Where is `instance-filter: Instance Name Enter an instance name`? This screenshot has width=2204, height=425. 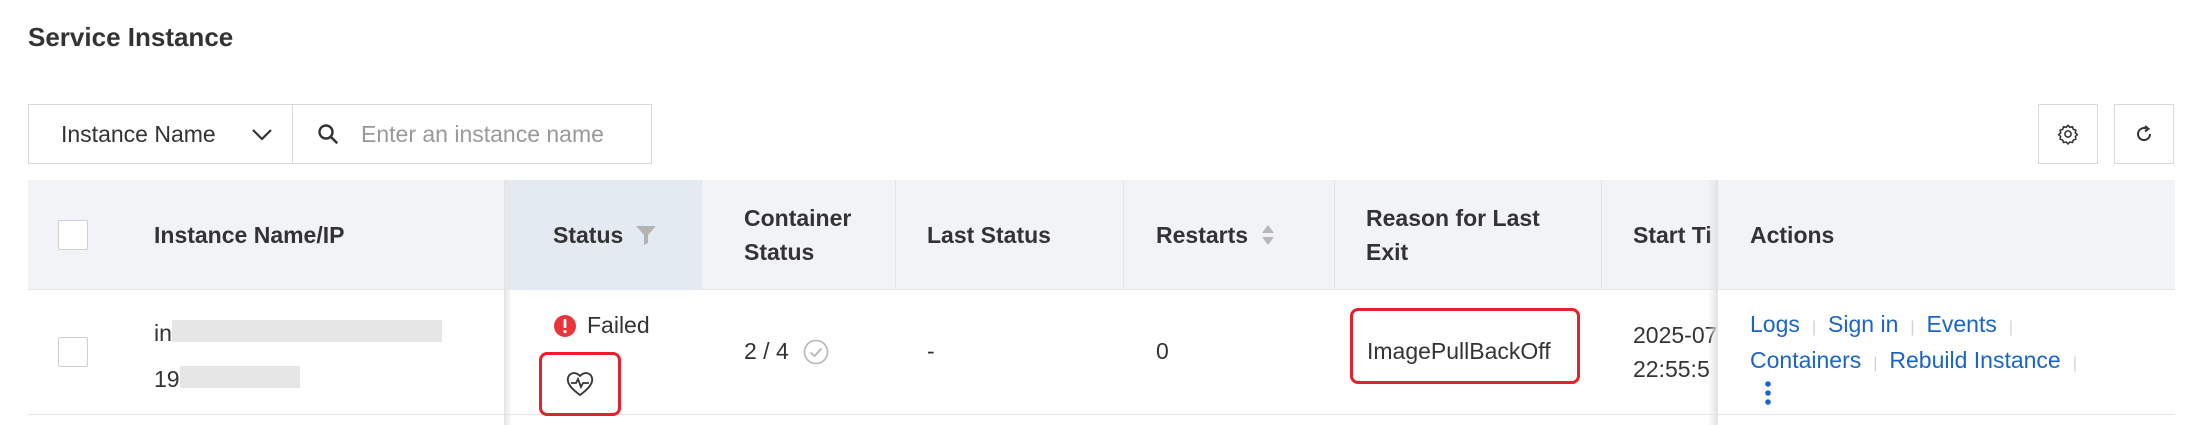 instance-filter: Instance Name Enter an instance name is located at coordinates (340, 134).